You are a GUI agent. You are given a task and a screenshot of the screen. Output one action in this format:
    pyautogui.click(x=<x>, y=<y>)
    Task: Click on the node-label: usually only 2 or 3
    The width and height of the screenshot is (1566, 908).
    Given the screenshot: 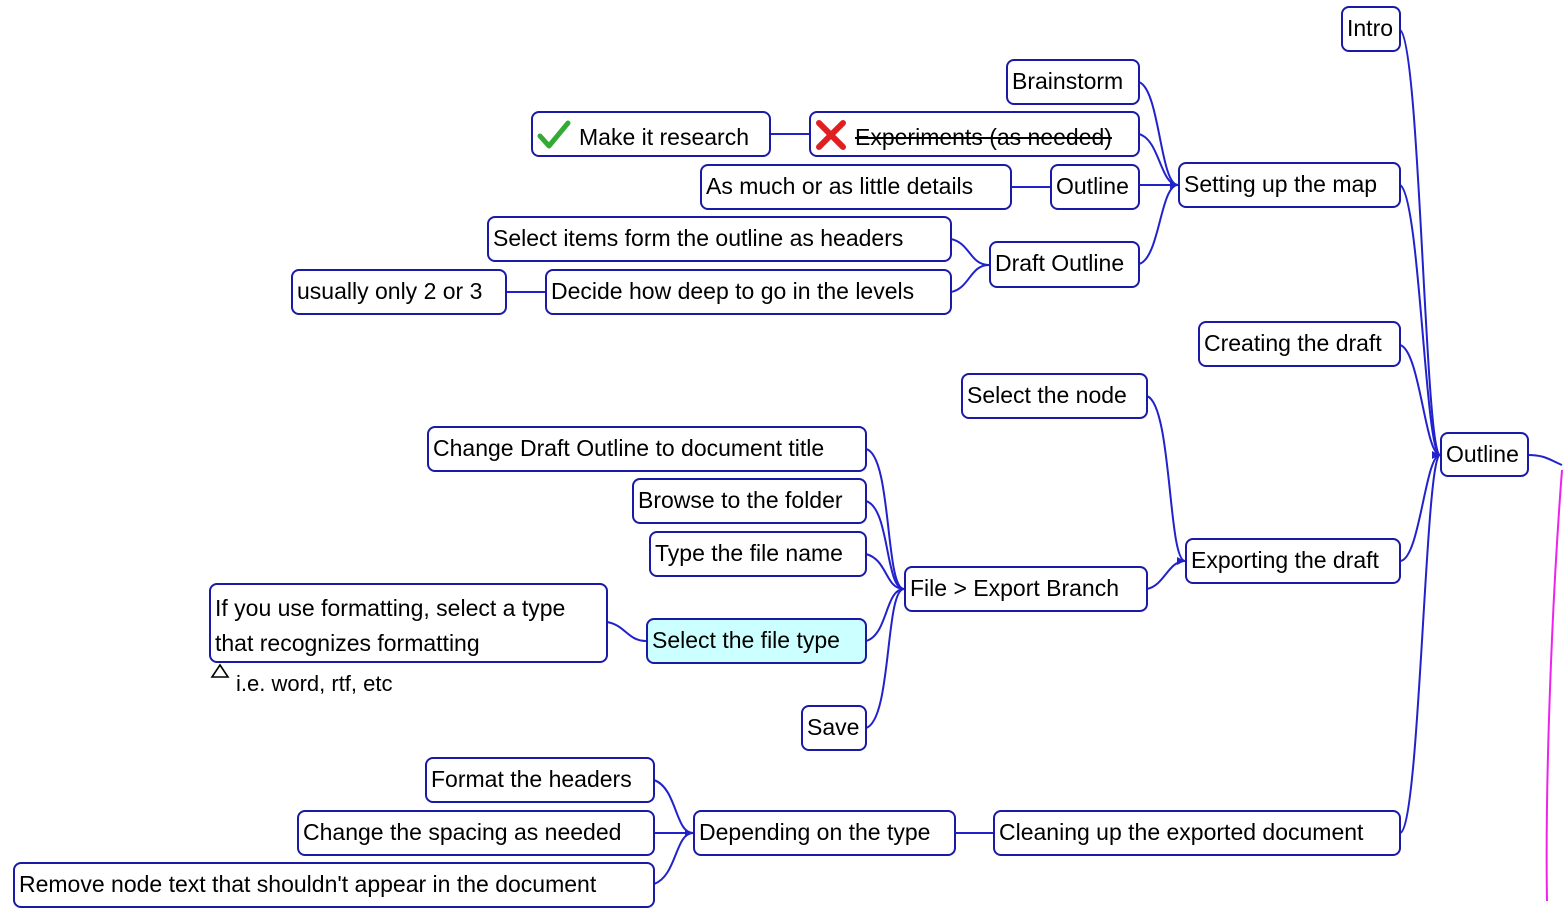 What is the action you would take?
    pyautogui.click(x=390, y=291)
    